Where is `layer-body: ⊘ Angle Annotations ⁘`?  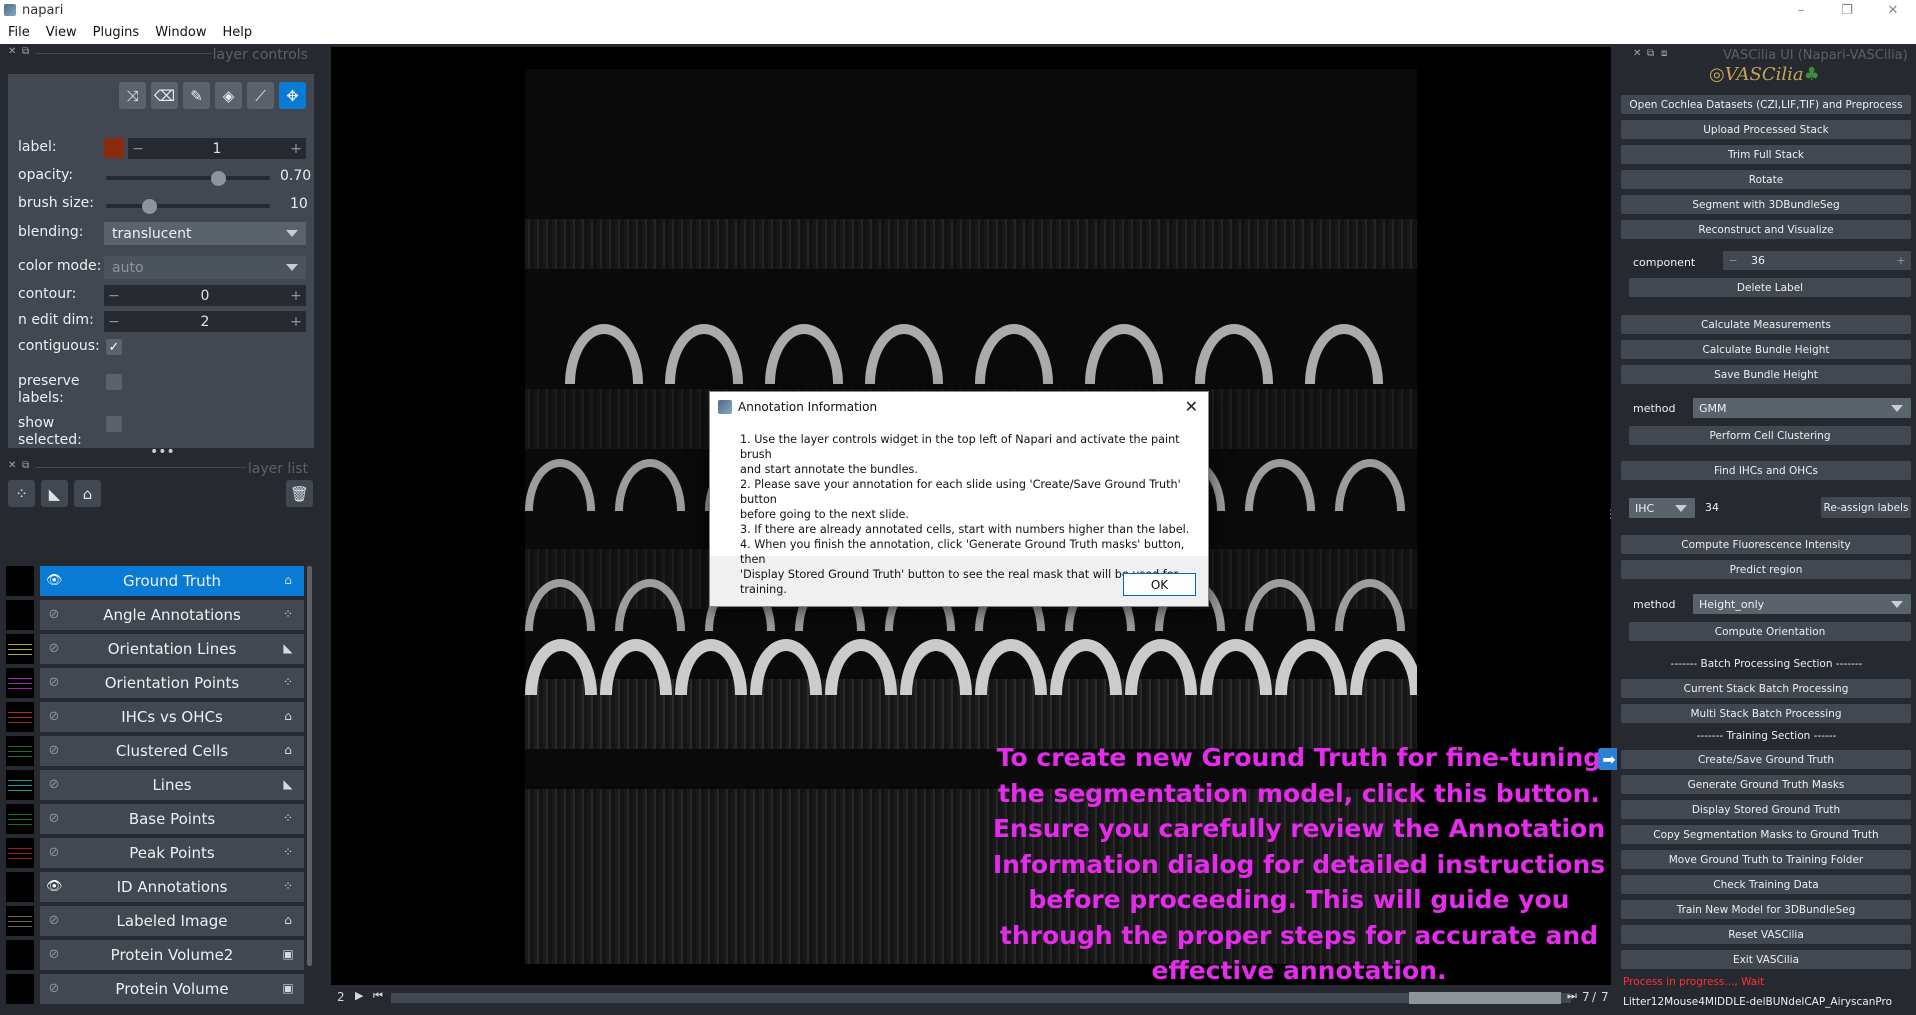
layer-body: ⊘ Angle Annotations ⁘ is located at coordinates (172, 615).